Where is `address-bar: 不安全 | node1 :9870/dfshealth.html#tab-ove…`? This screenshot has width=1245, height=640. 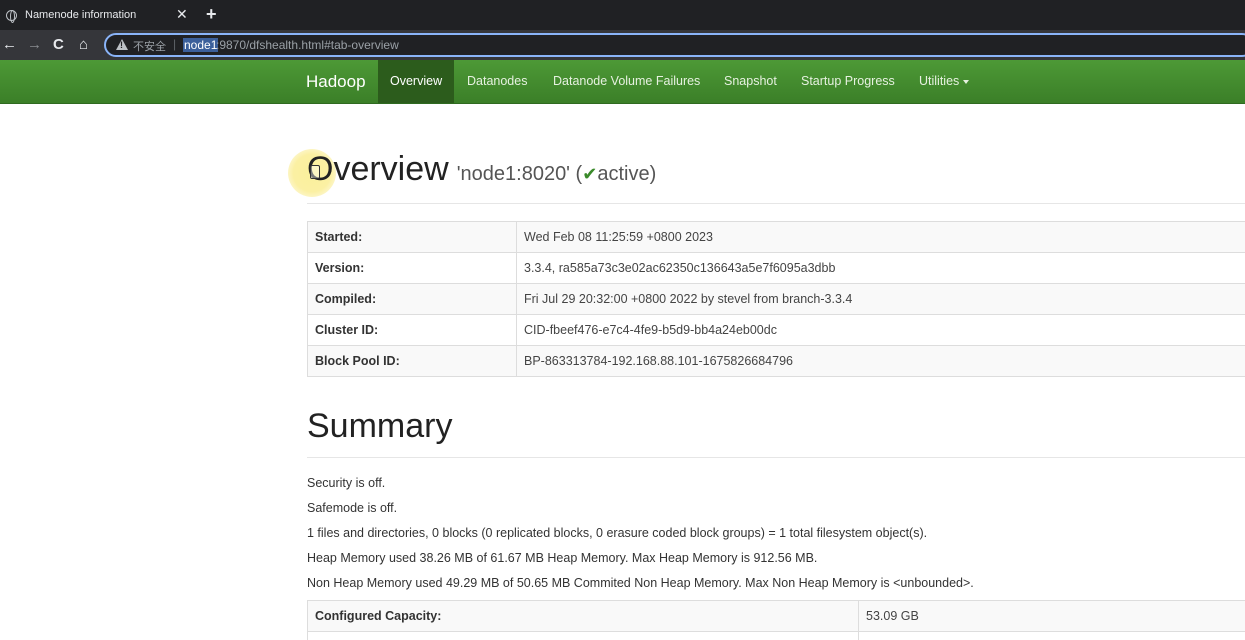
address-bar: 不安全 | node1 :9870/dfshealth.html#tab-ove… is located at coordinates (674, 45).